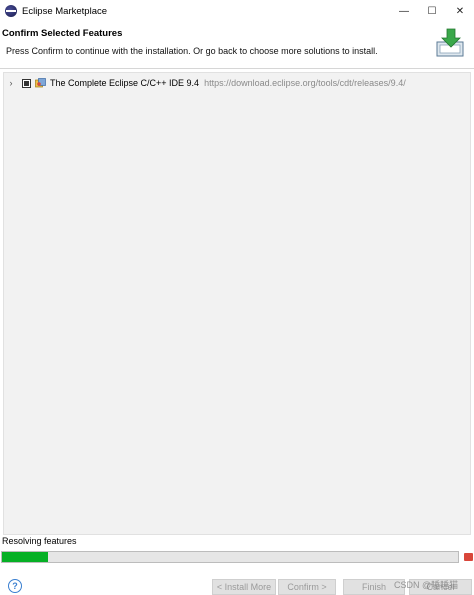 This screenshot has width=474, height=595. I want to click on maximize-button: ☐, so click(432, 11).